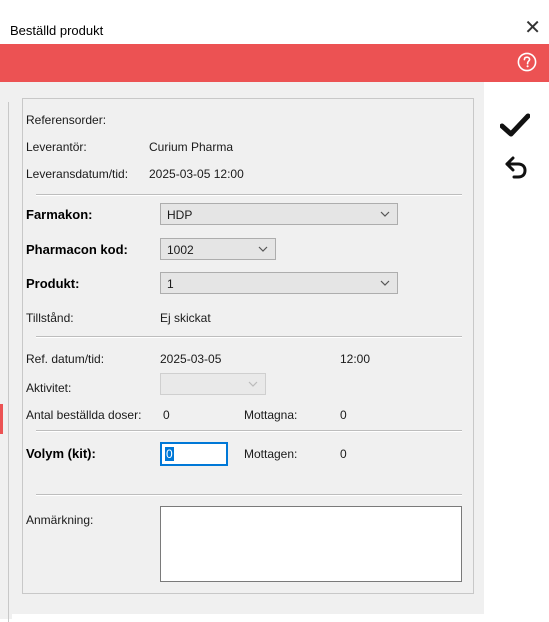 This screenshot has height=622, width=549. I want to click on supplier-value: Curium Pharma, so click(191, 147).